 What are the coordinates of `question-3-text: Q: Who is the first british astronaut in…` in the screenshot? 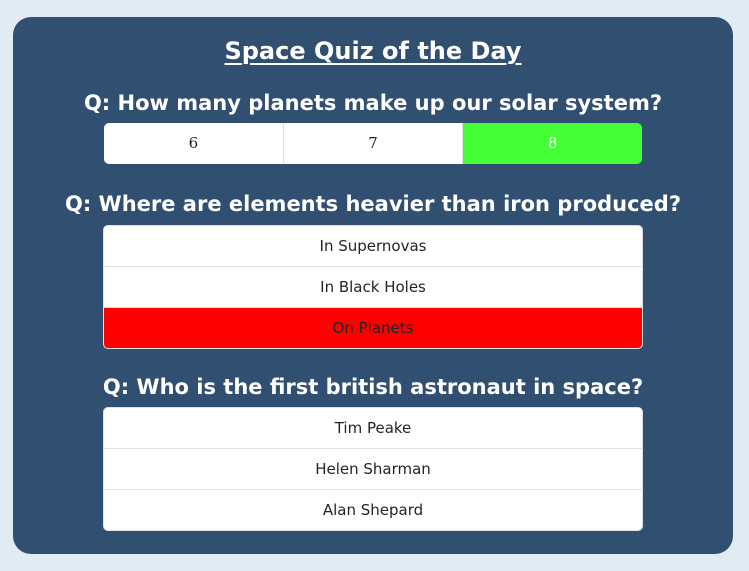 It's located at (373, 387).